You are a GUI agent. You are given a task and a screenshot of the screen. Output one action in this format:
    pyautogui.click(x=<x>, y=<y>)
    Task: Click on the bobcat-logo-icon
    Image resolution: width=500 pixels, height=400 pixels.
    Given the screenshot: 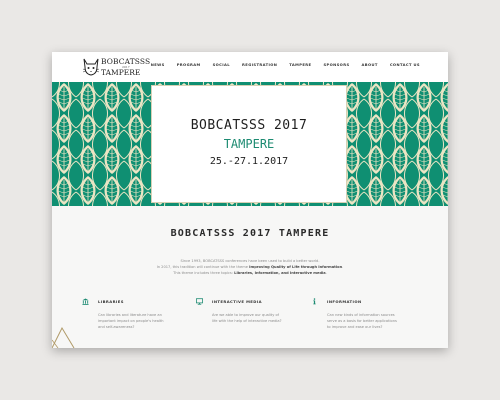 What is the action you would take?
    pyautogui.click(x=91, y=67)
    